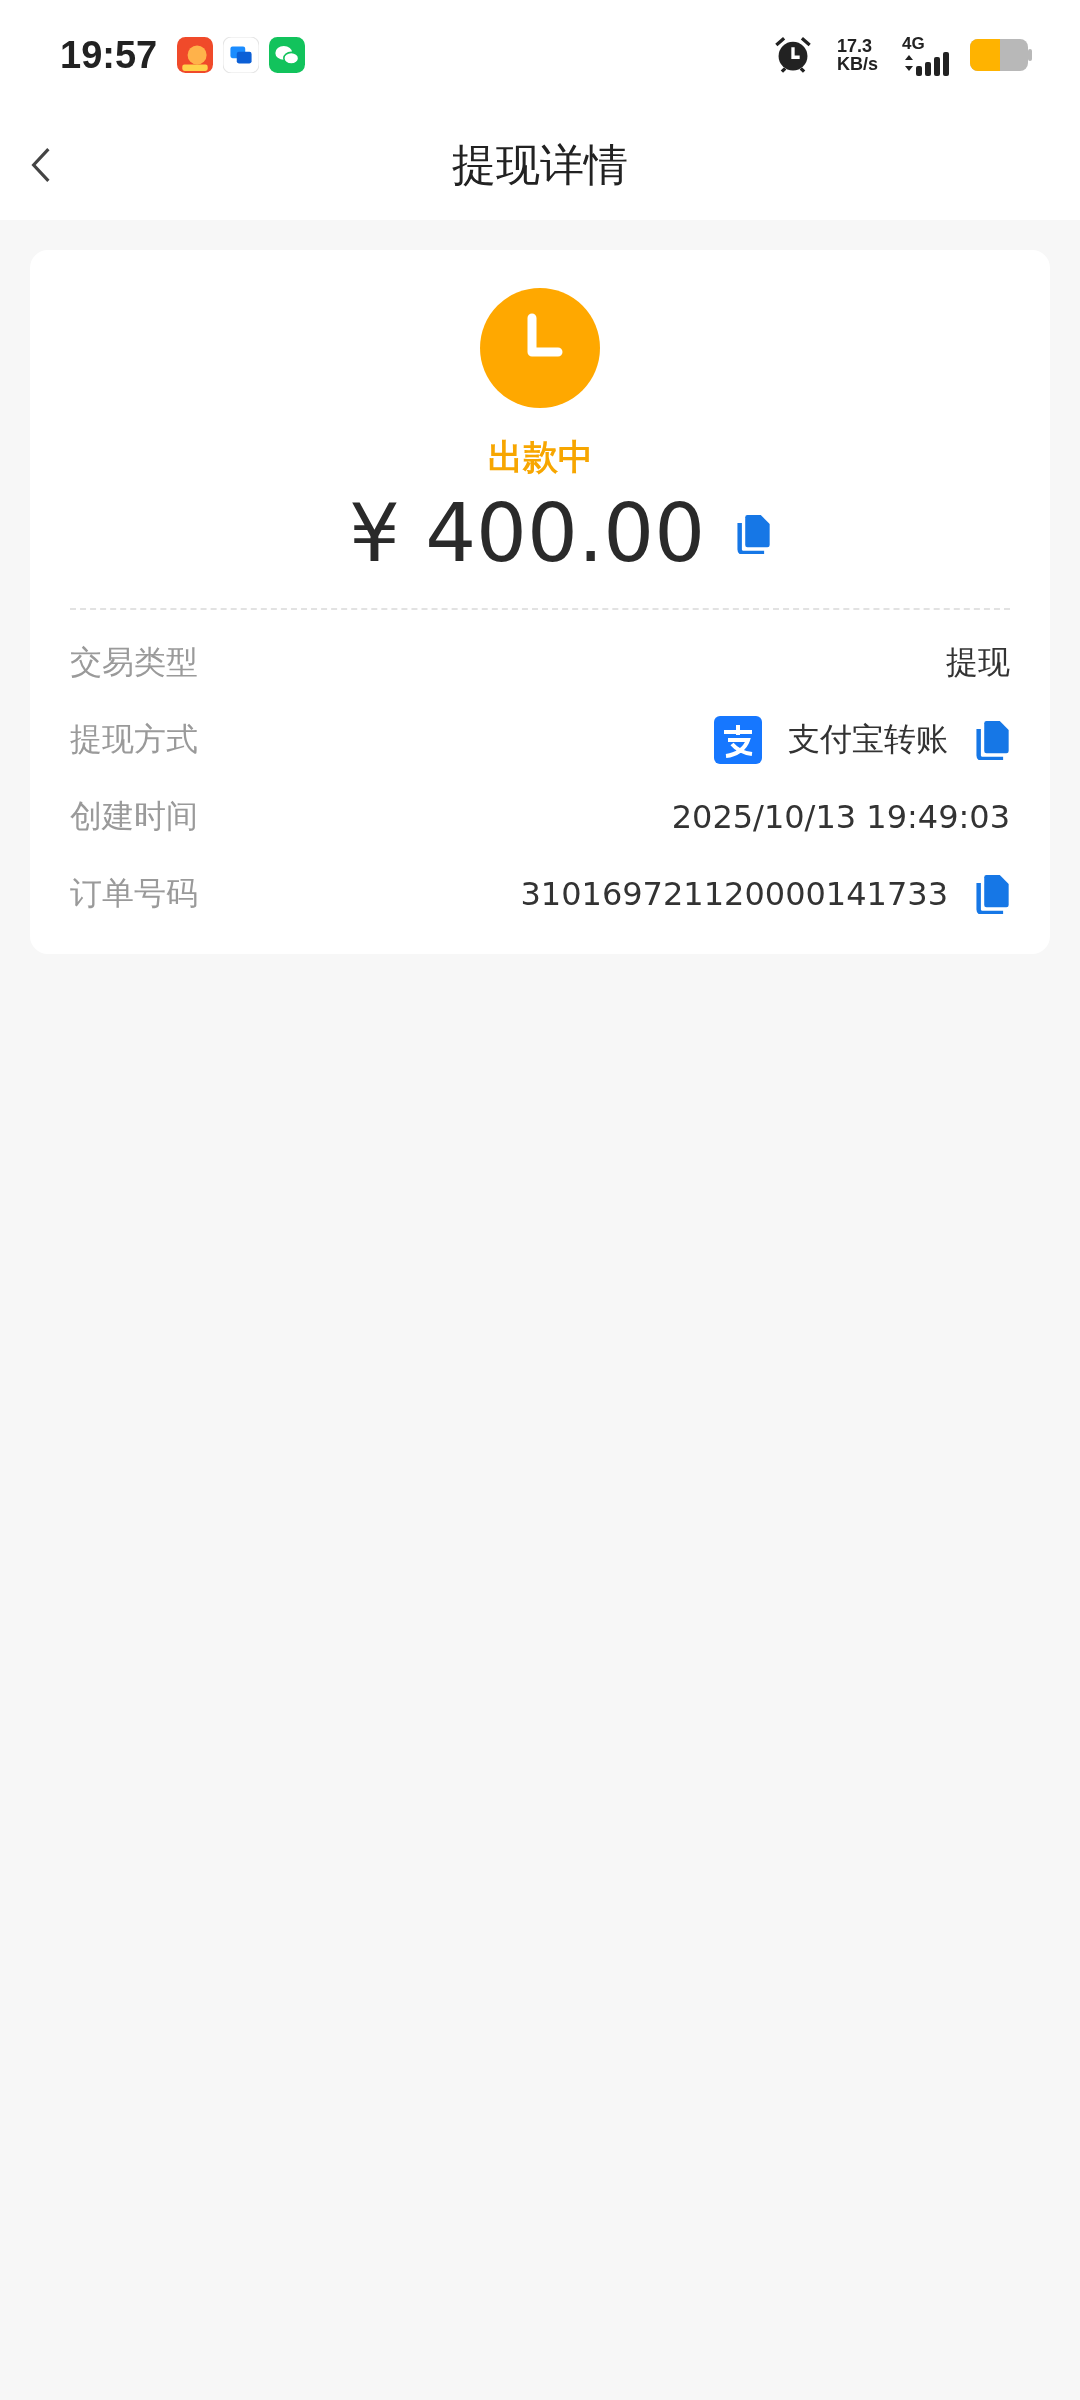 Image resolution: width=1080 pixels, height=2400 pixels. What do you see at coordinates (734, 893) in the screenshot?
I see `field-value: 310169721120000141733` at bounding box center [734, 893].